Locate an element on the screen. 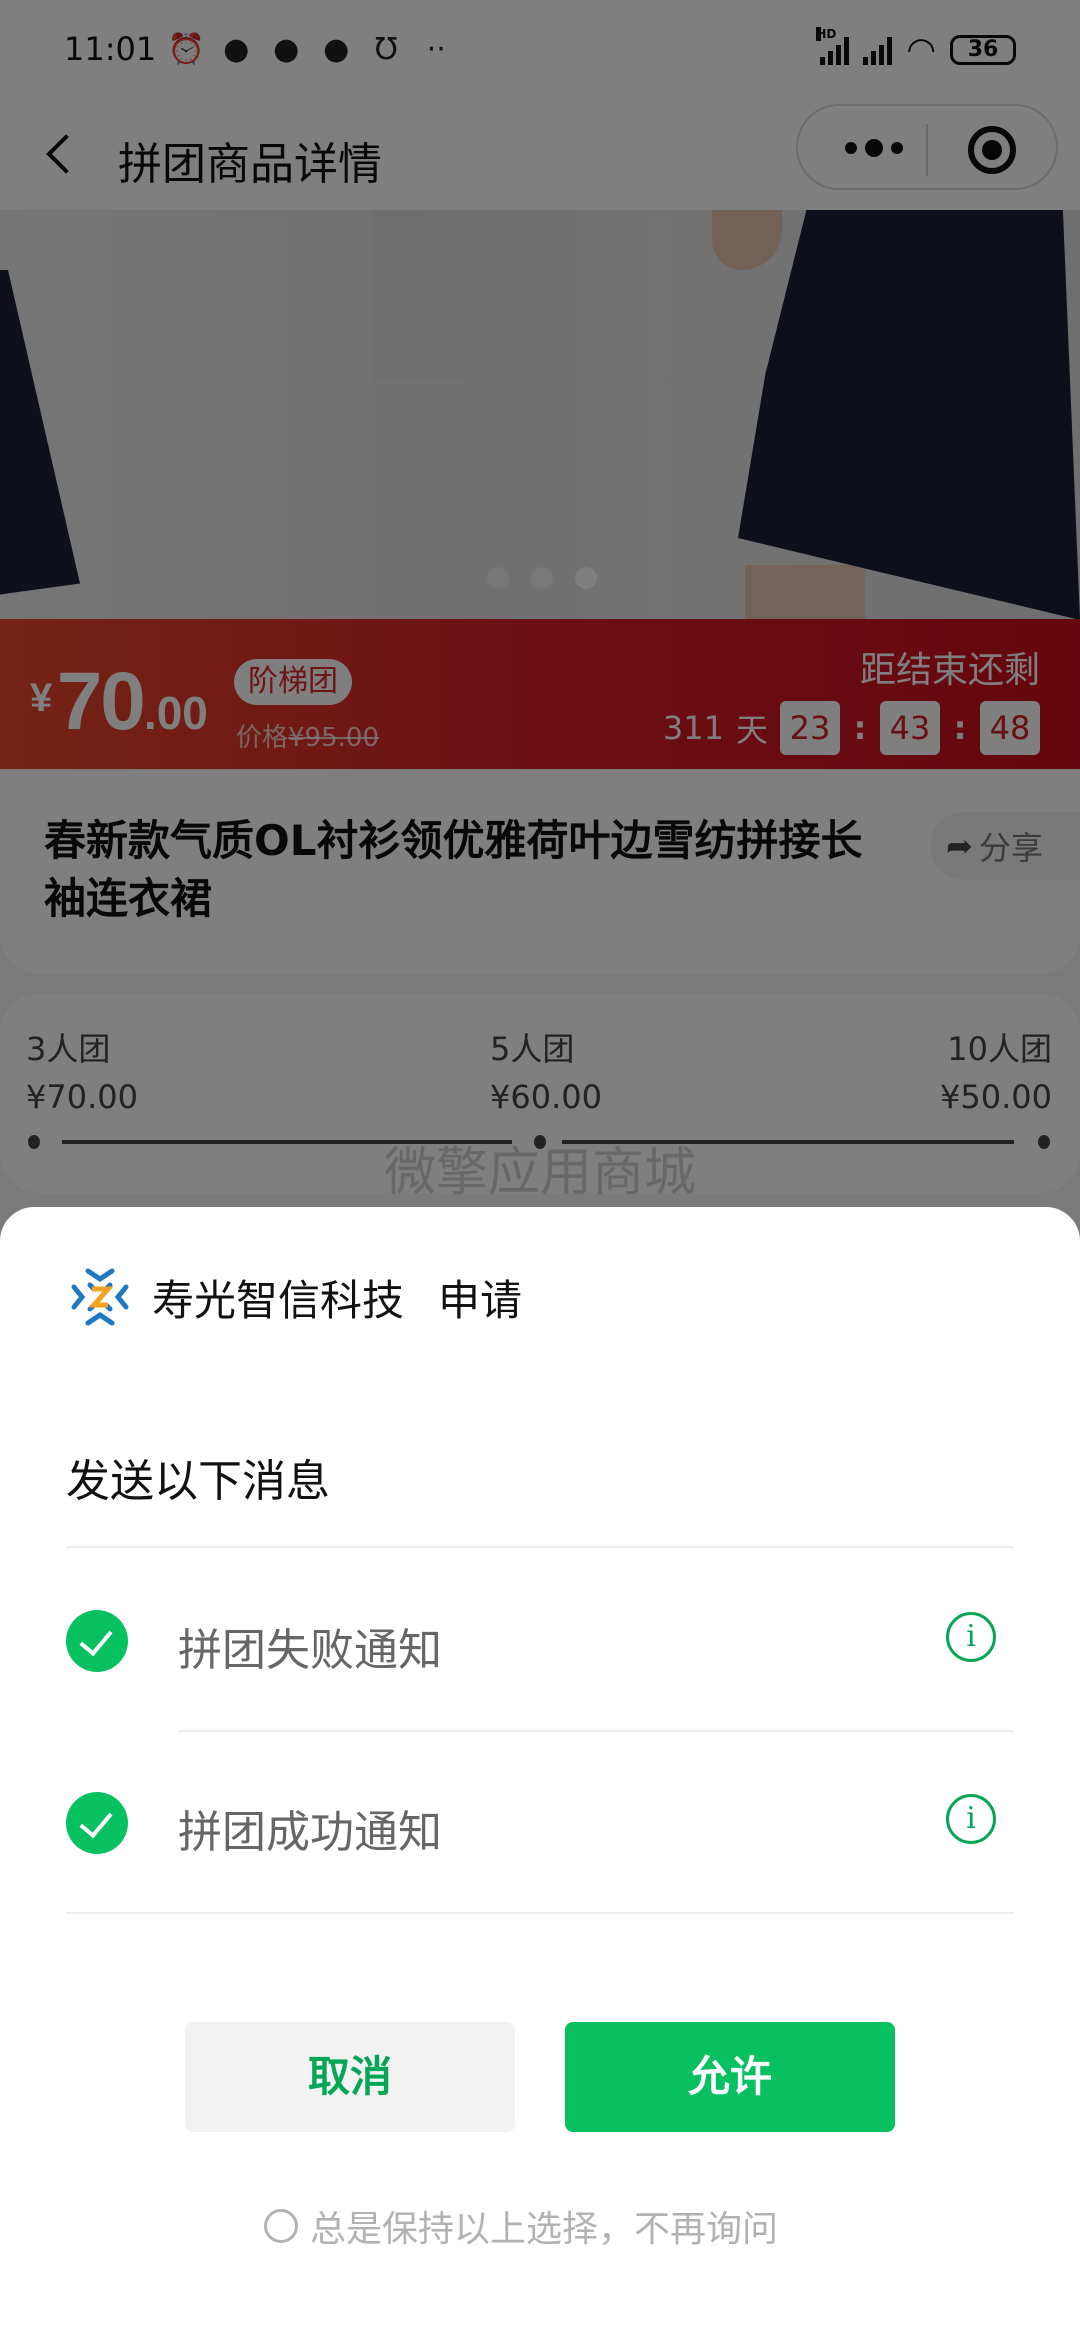 The width and height of the screenshot is (1080, 2340). request-label: 申请 is located at coordinates (480, 1300).